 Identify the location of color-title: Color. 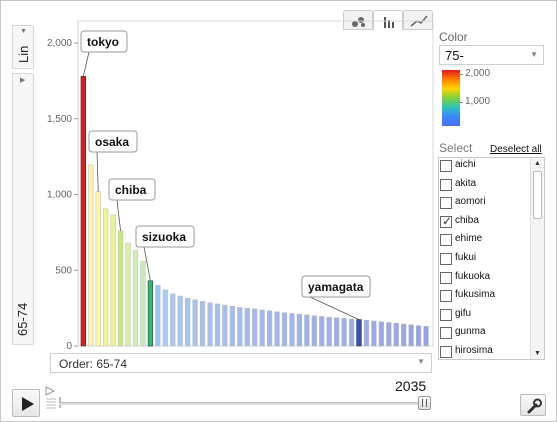
(453, 37).